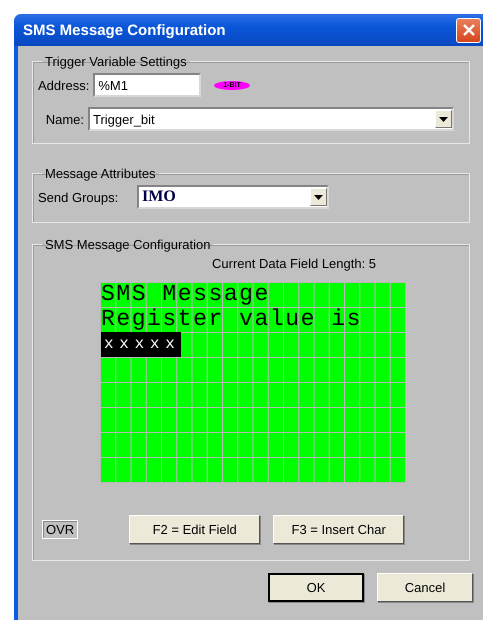 This screenshot has height=620, width=483. I want to click on name-dropdown: Trigger_bit, so click(271, 119).